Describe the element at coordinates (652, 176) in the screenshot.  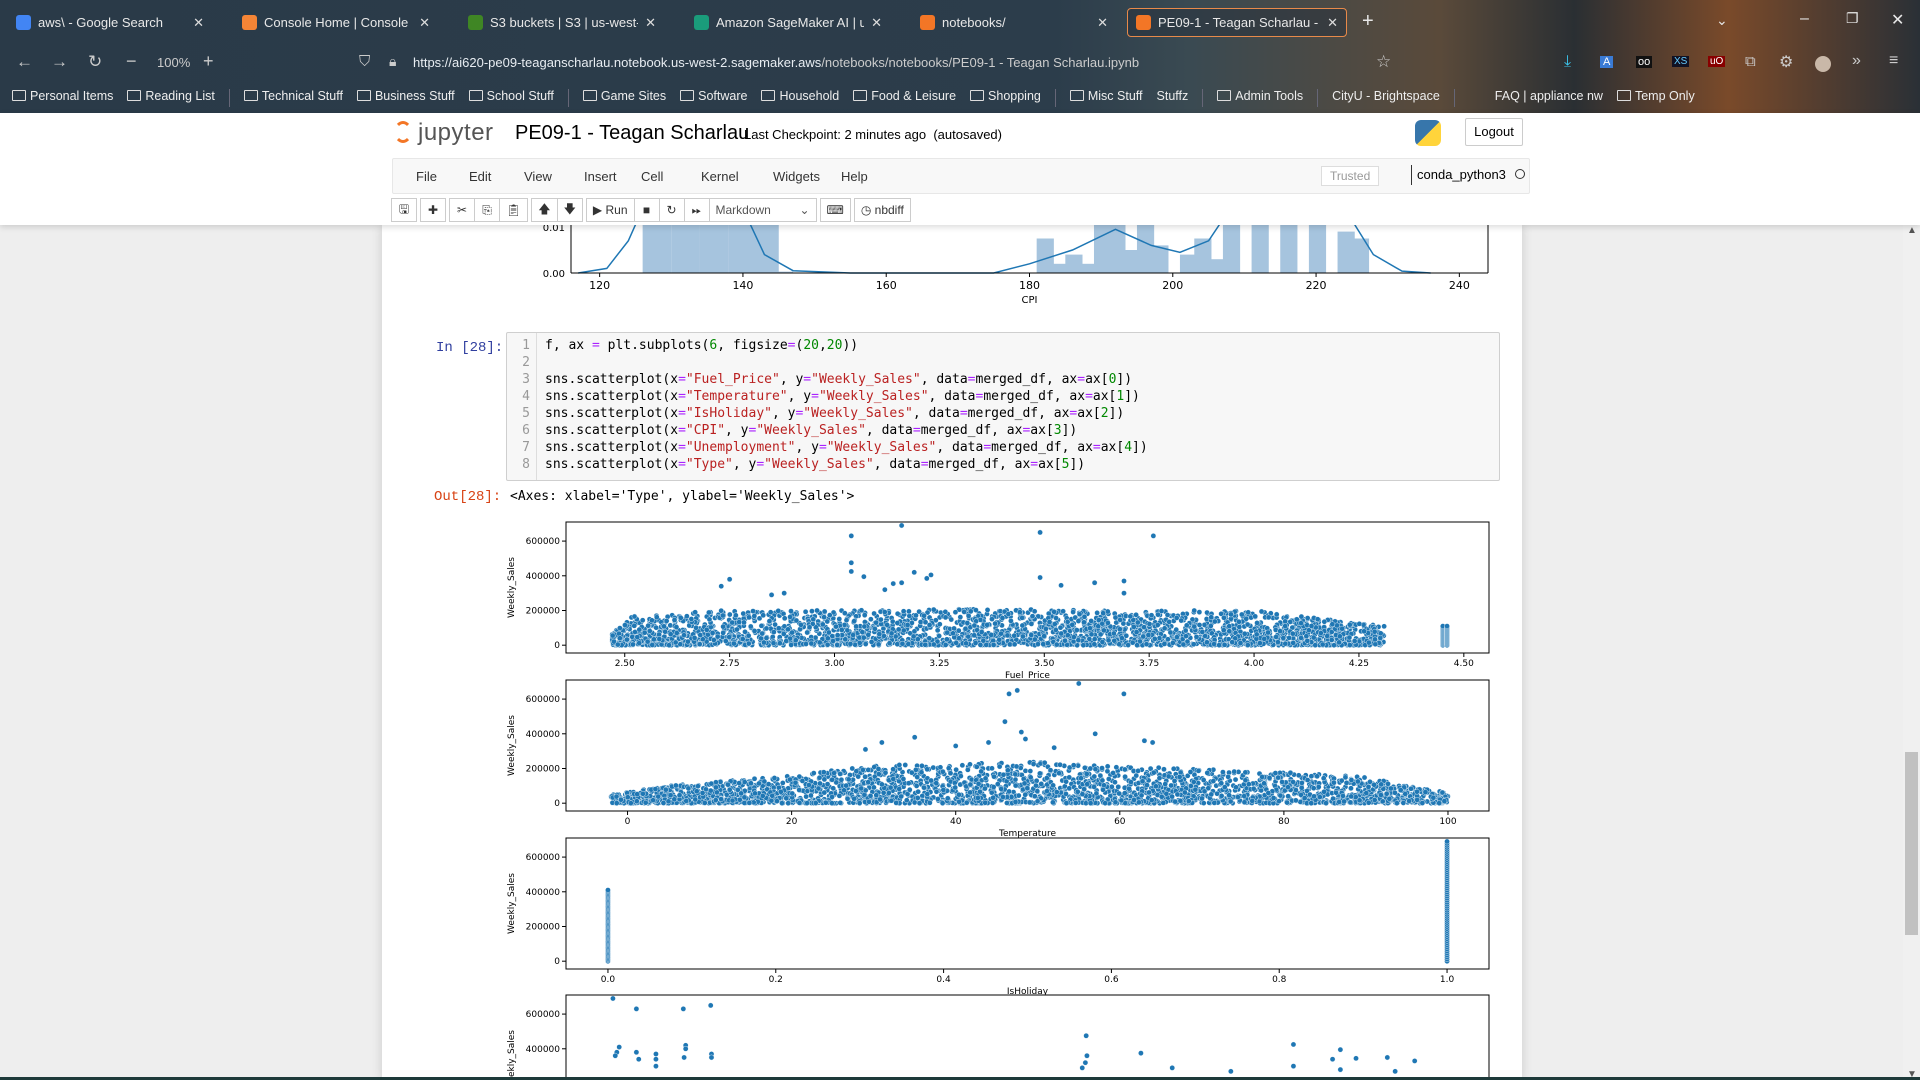
I see `menu-cell: Cell` at that location.